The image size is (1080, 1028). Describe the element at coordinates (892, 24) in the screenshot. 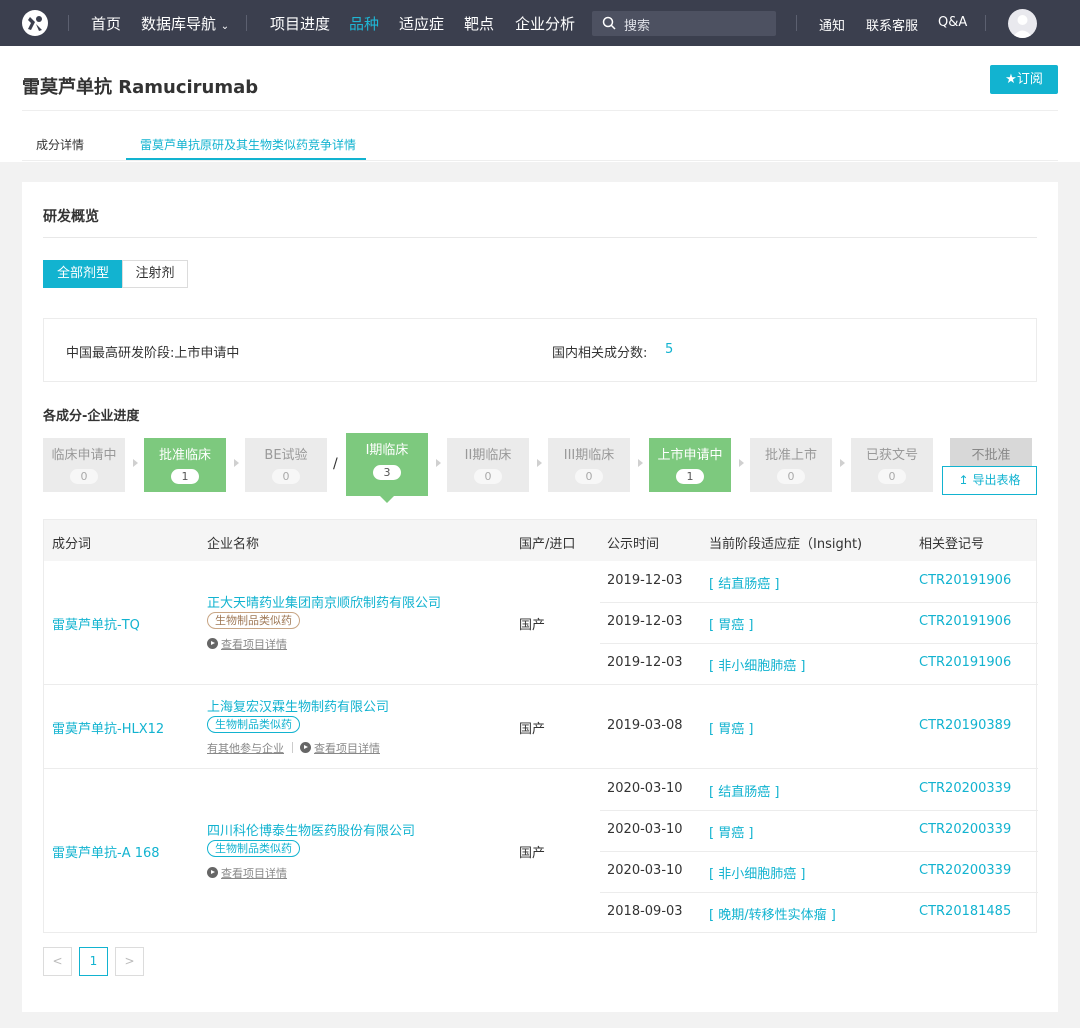

I see `nav-contact-support: 联系客服` at that location.